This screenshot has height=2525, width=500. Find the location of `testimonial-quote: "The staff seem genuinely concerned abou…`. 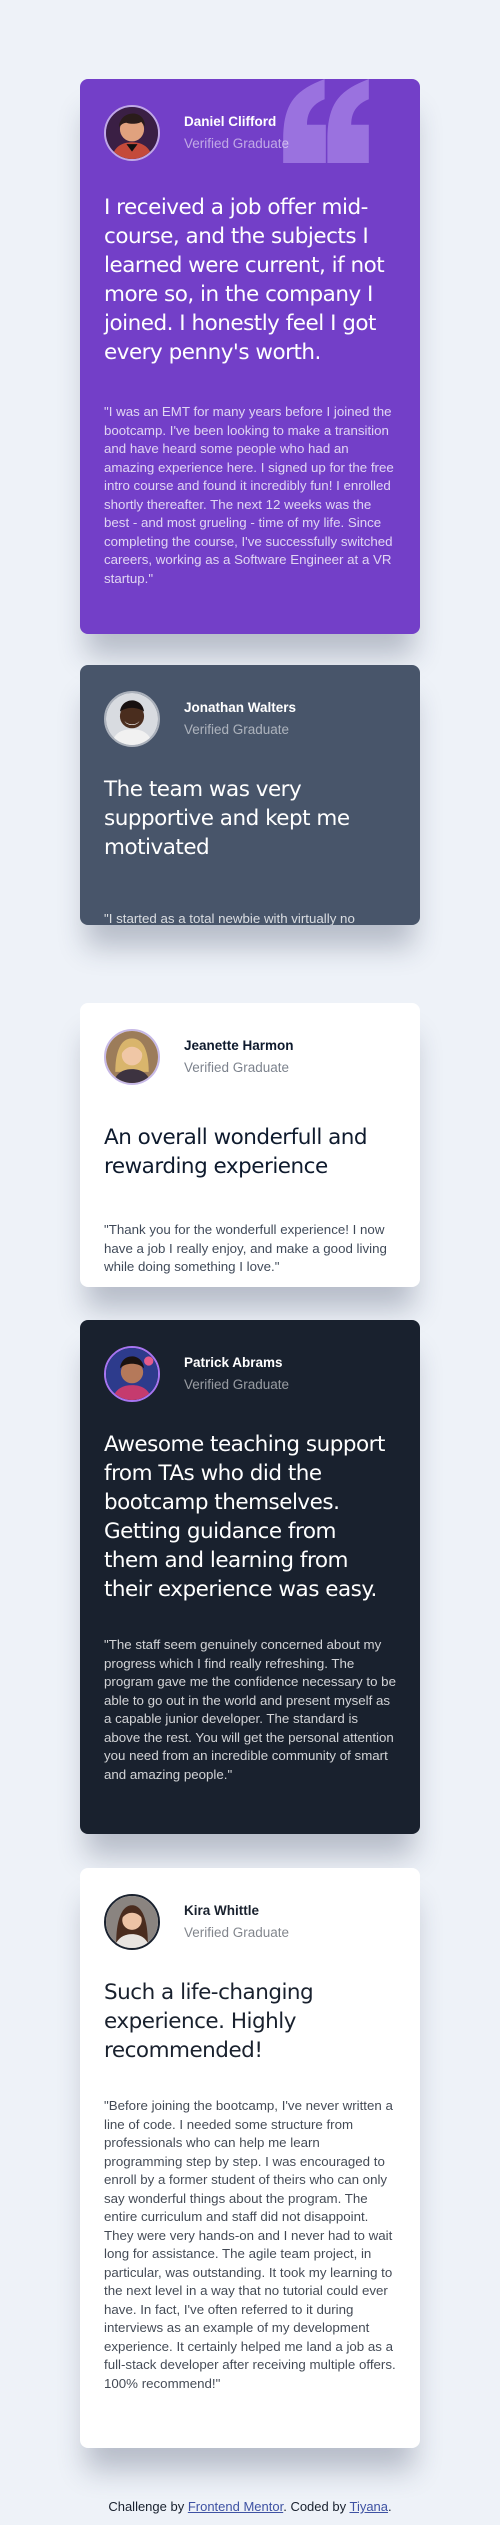

testimonial-quote: "The staff seem genuinely concerned abou… is located at coordinates (250, 1709).